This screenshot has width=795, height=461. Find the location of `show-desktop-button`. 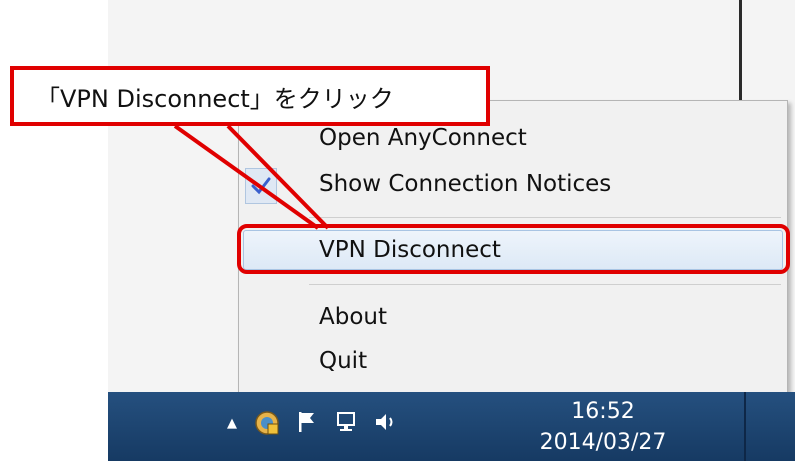

show-desktop-button is located at coordinates (745, 426).